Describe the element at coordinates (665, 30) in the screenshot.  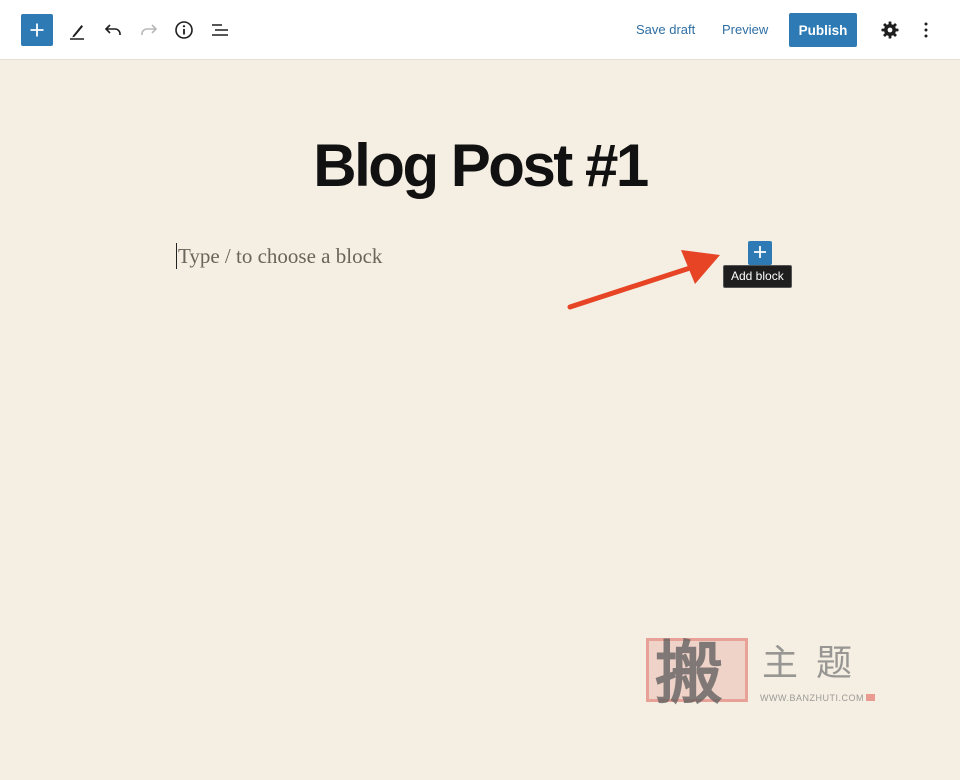
I see `save-draft-button: Save draft` at that location.